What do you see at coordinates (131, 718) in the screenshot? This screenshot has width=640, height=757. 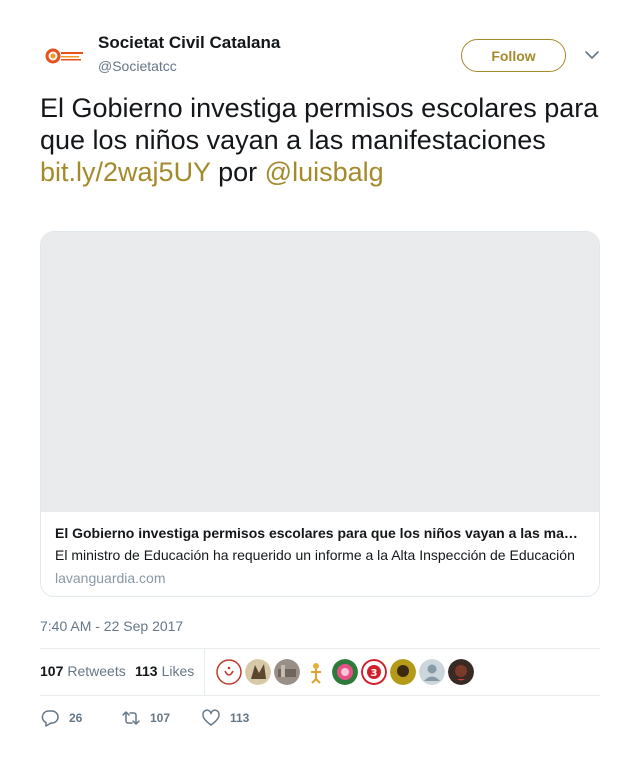 I see `retweet-icon` at bounding box center [131, 718].